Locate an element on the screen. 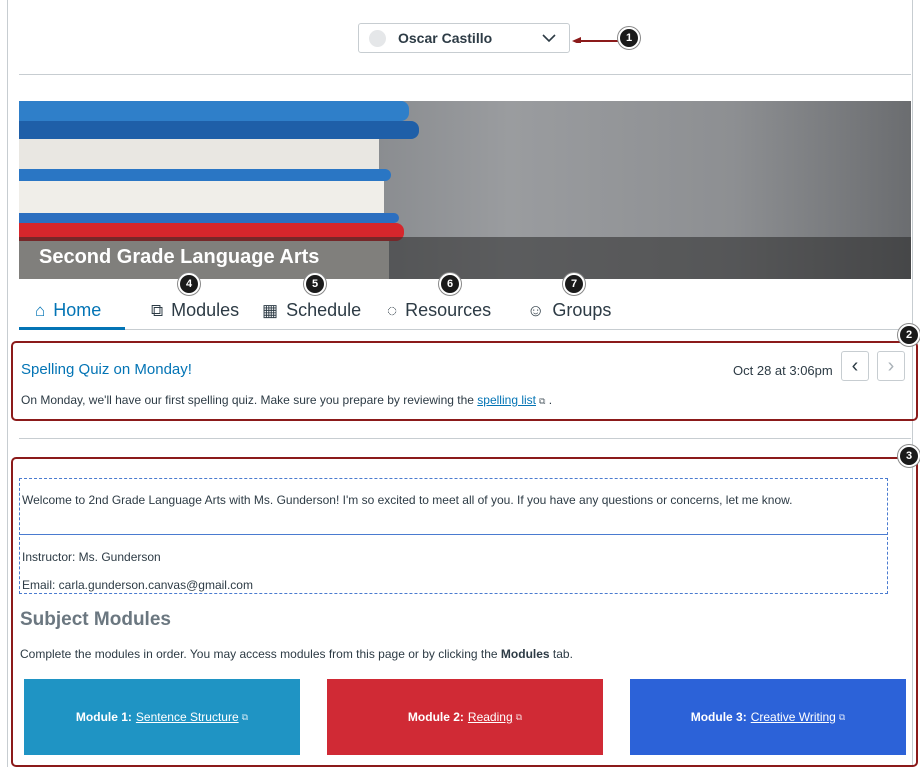  module-1-tile: Module 1: Sentence Structure ⧉ is located at coordinates (162, 717).